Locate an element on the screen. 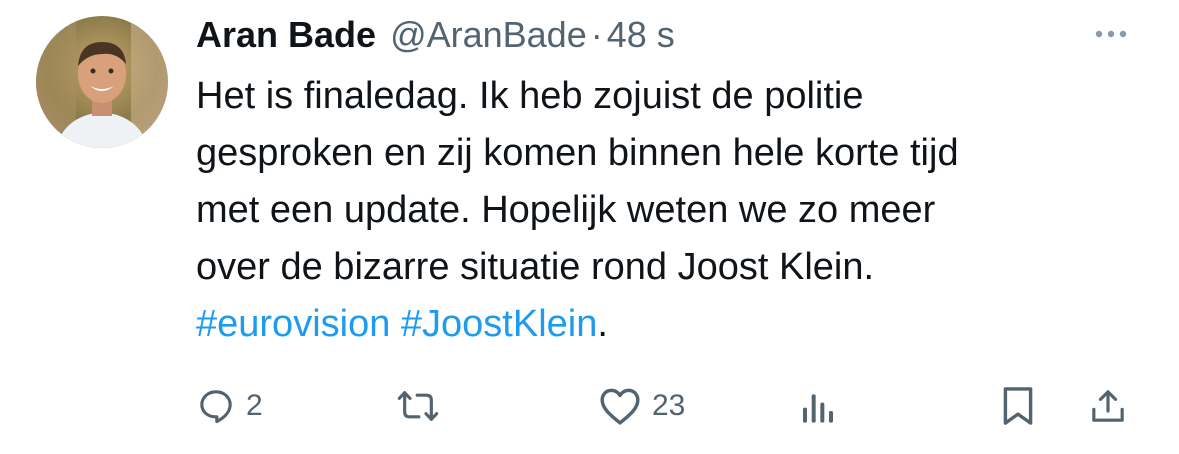 The width and height of the screenshot is (1179, 454). hashtag-link: #JoostKlein is located at coordinates (499, 324).